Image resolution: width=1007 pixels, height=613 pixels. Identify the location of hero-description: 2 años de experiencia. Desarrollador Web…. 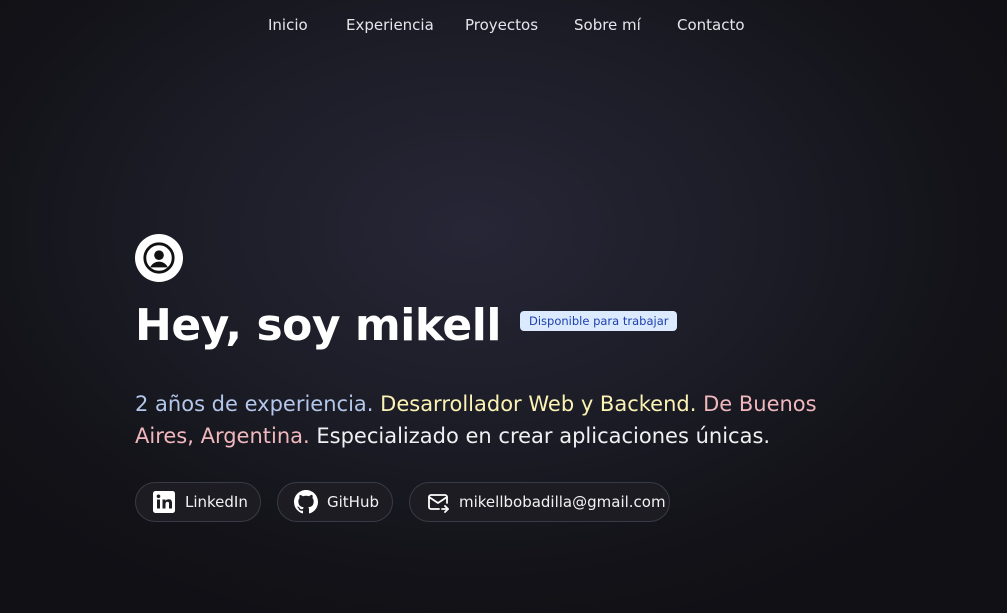
(485, 420).